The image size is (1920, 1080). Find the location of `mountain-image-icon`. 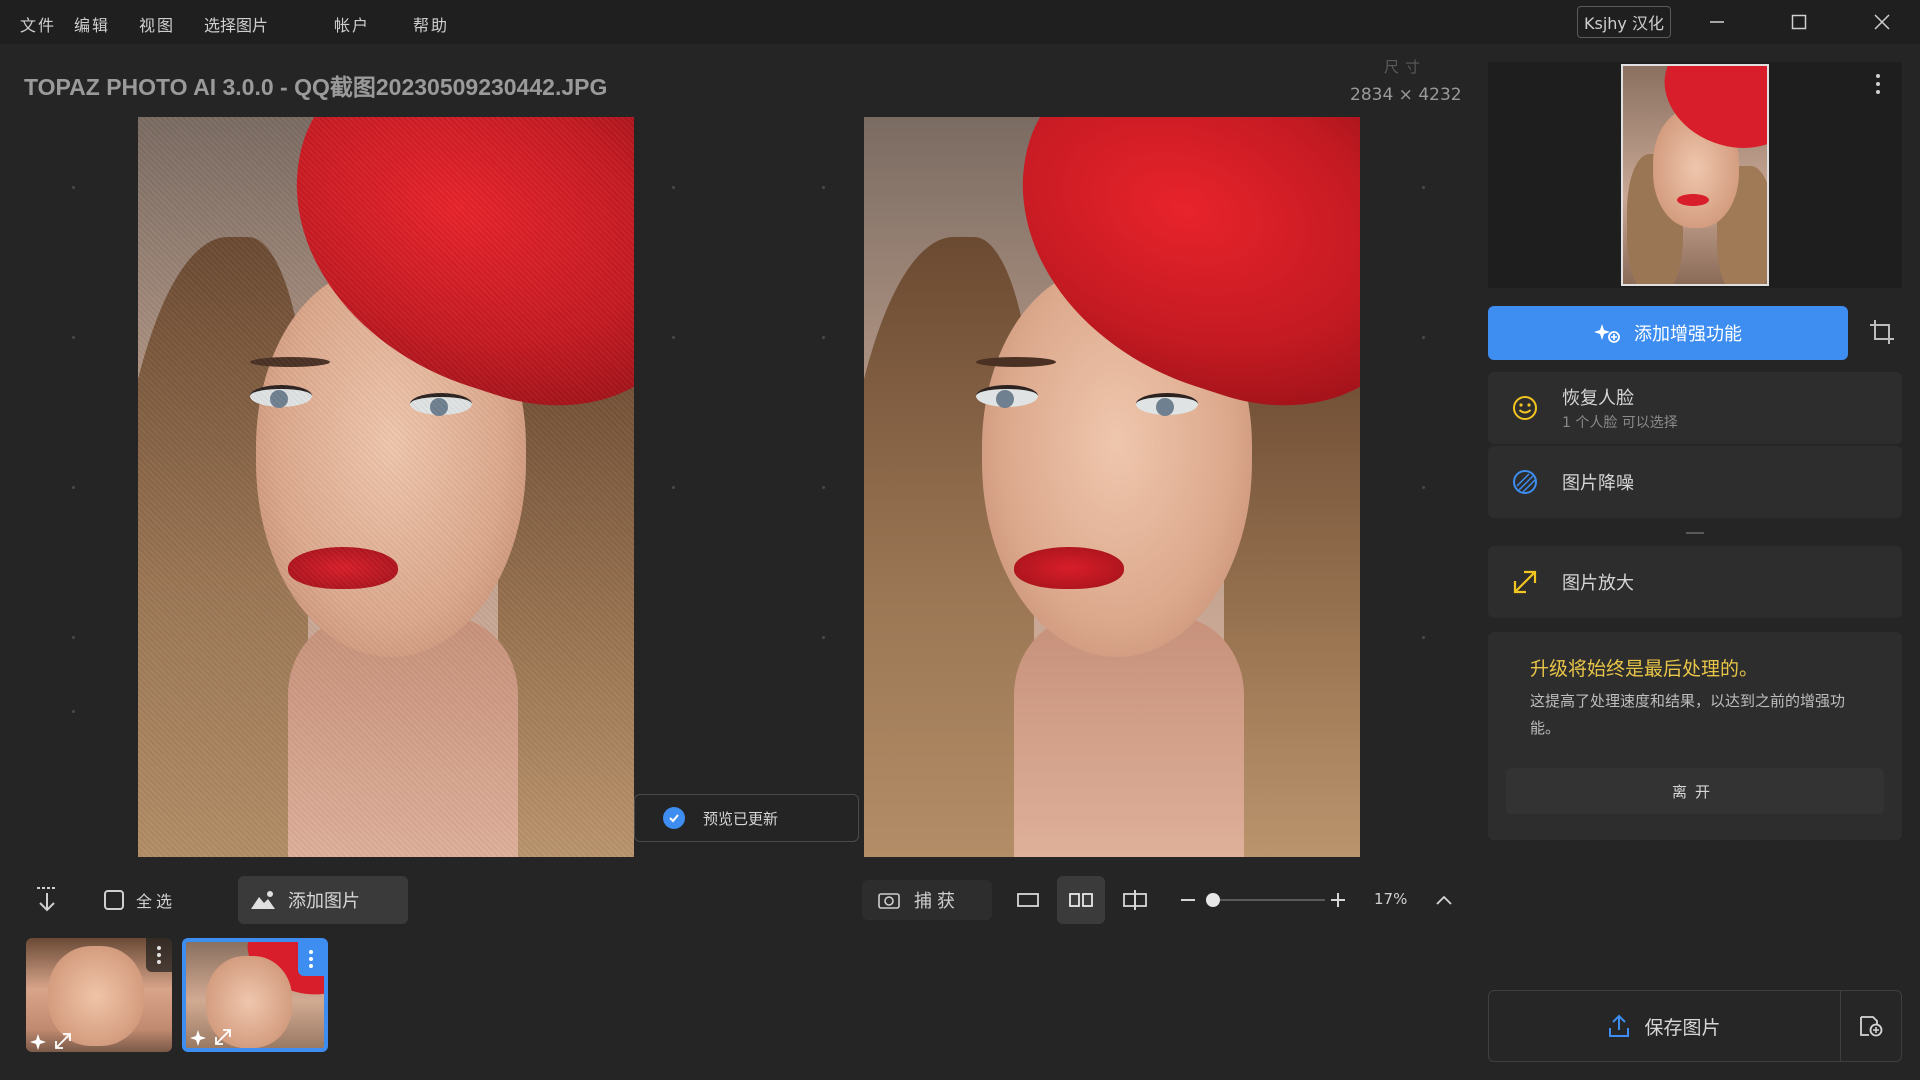

mountain-image-icon is located at coordinates (263, 900).